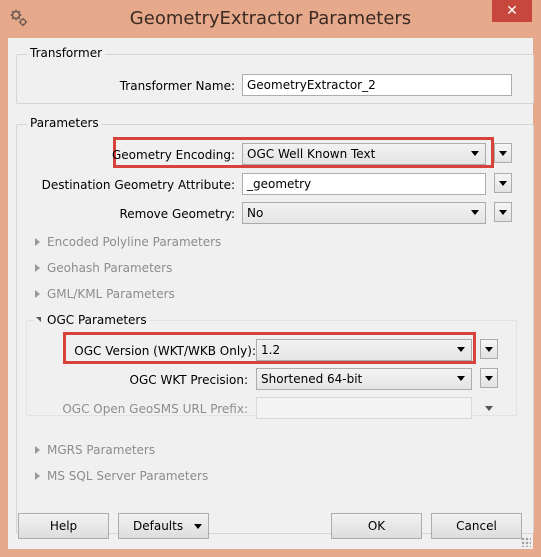  Describe the element at coordinates (255, 213) in the screenshot. I see `remove-geometry-value: No` at that location.